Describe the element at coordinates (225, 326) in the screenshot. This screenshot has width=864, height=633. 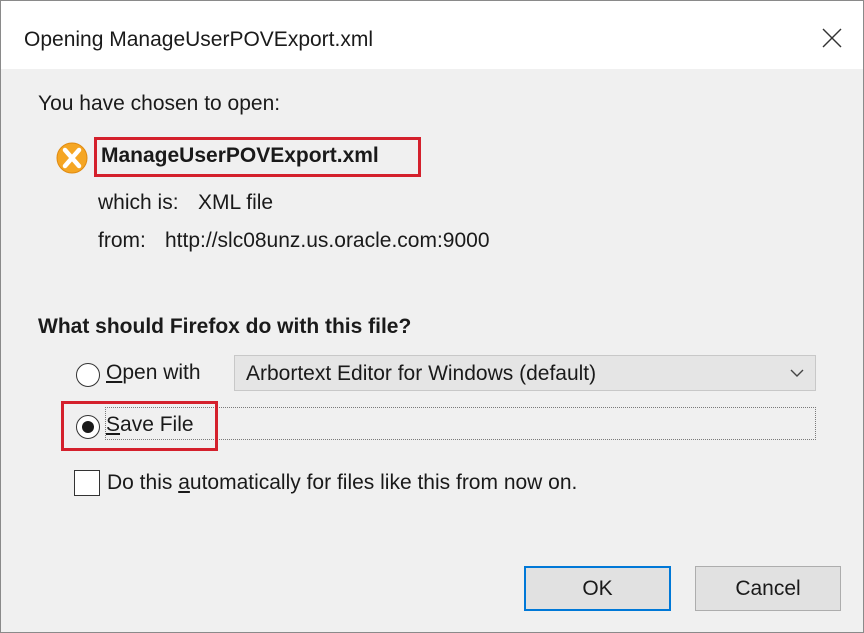
I see `action-question: What should Firefox do with this file?` at that location.